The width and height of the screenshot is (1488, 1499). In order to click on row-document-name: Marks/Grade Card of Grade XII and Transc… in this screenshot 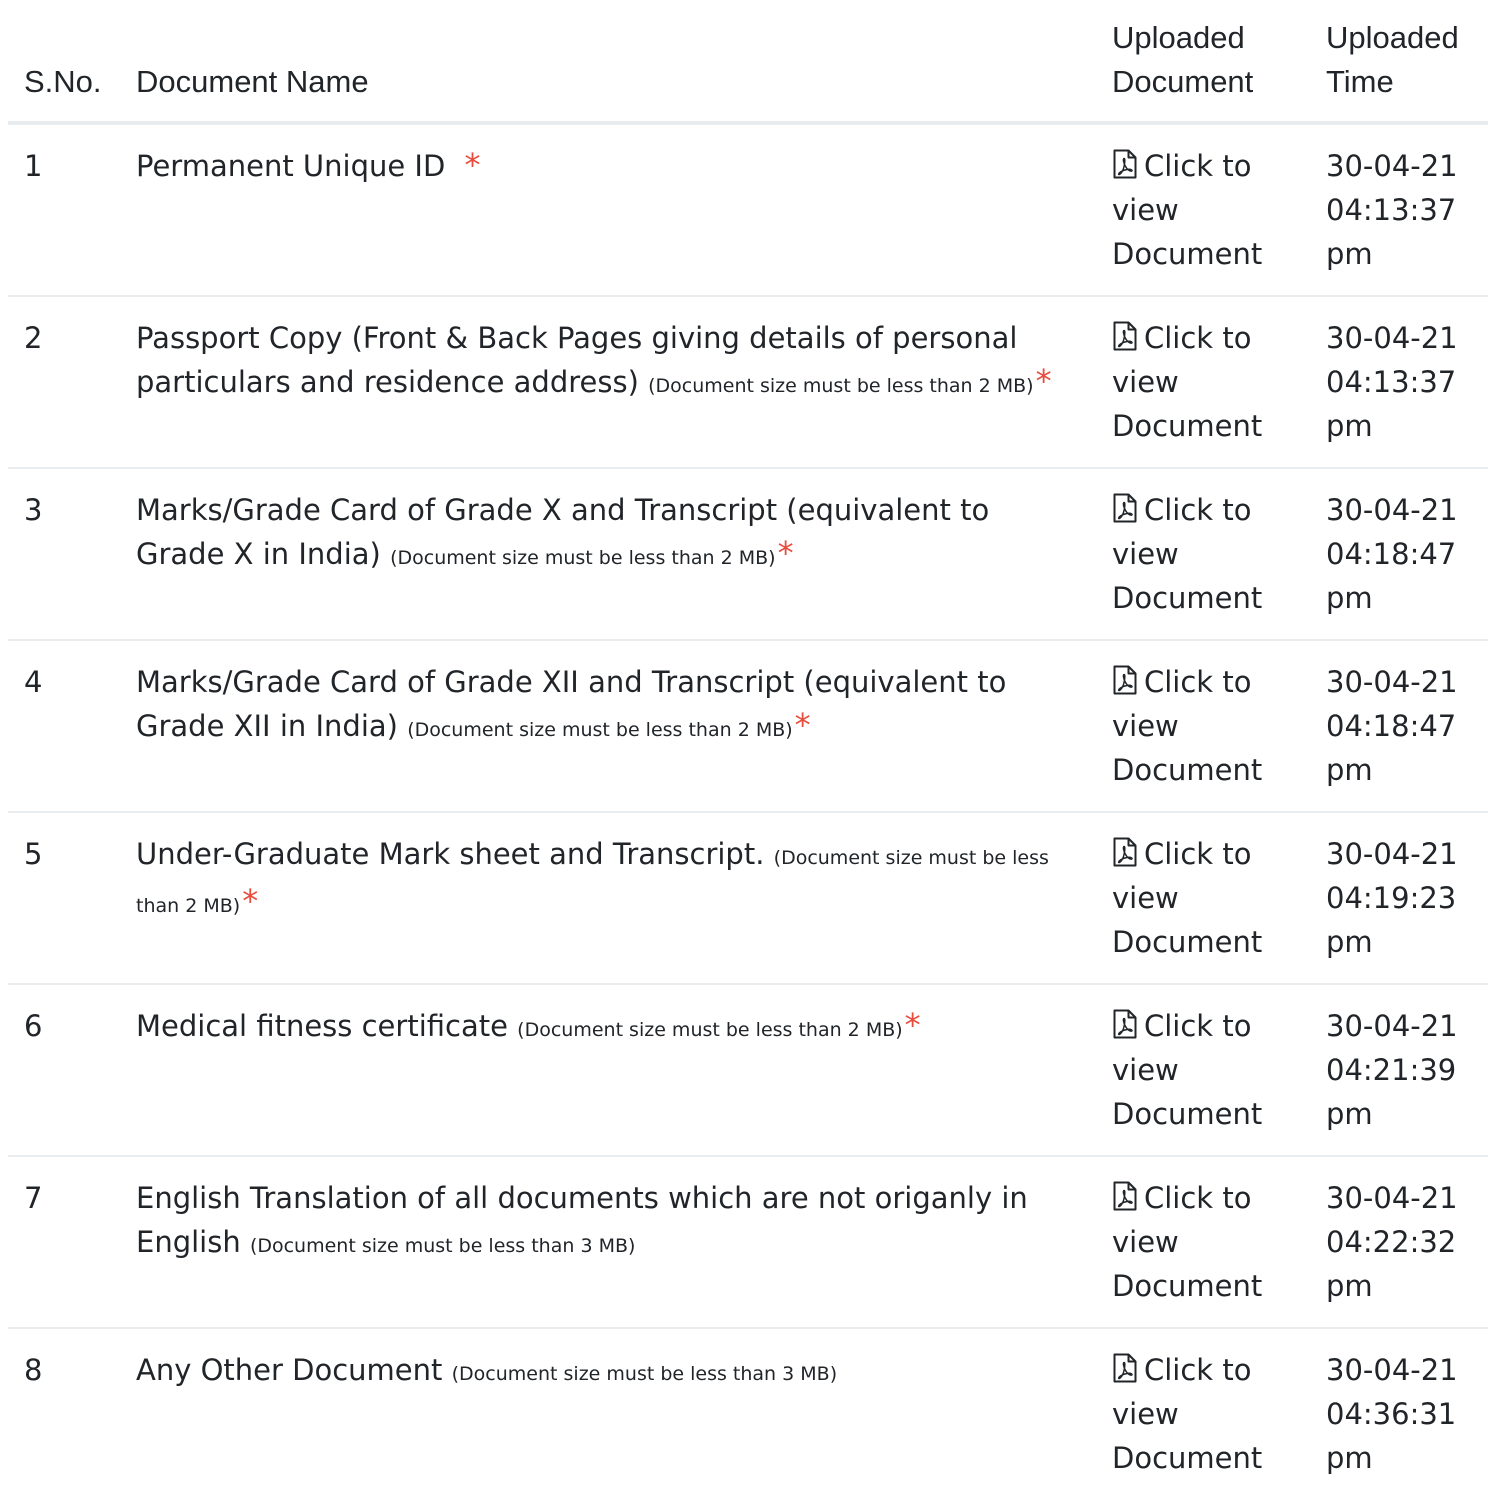, I will do `click(608, 726)`.